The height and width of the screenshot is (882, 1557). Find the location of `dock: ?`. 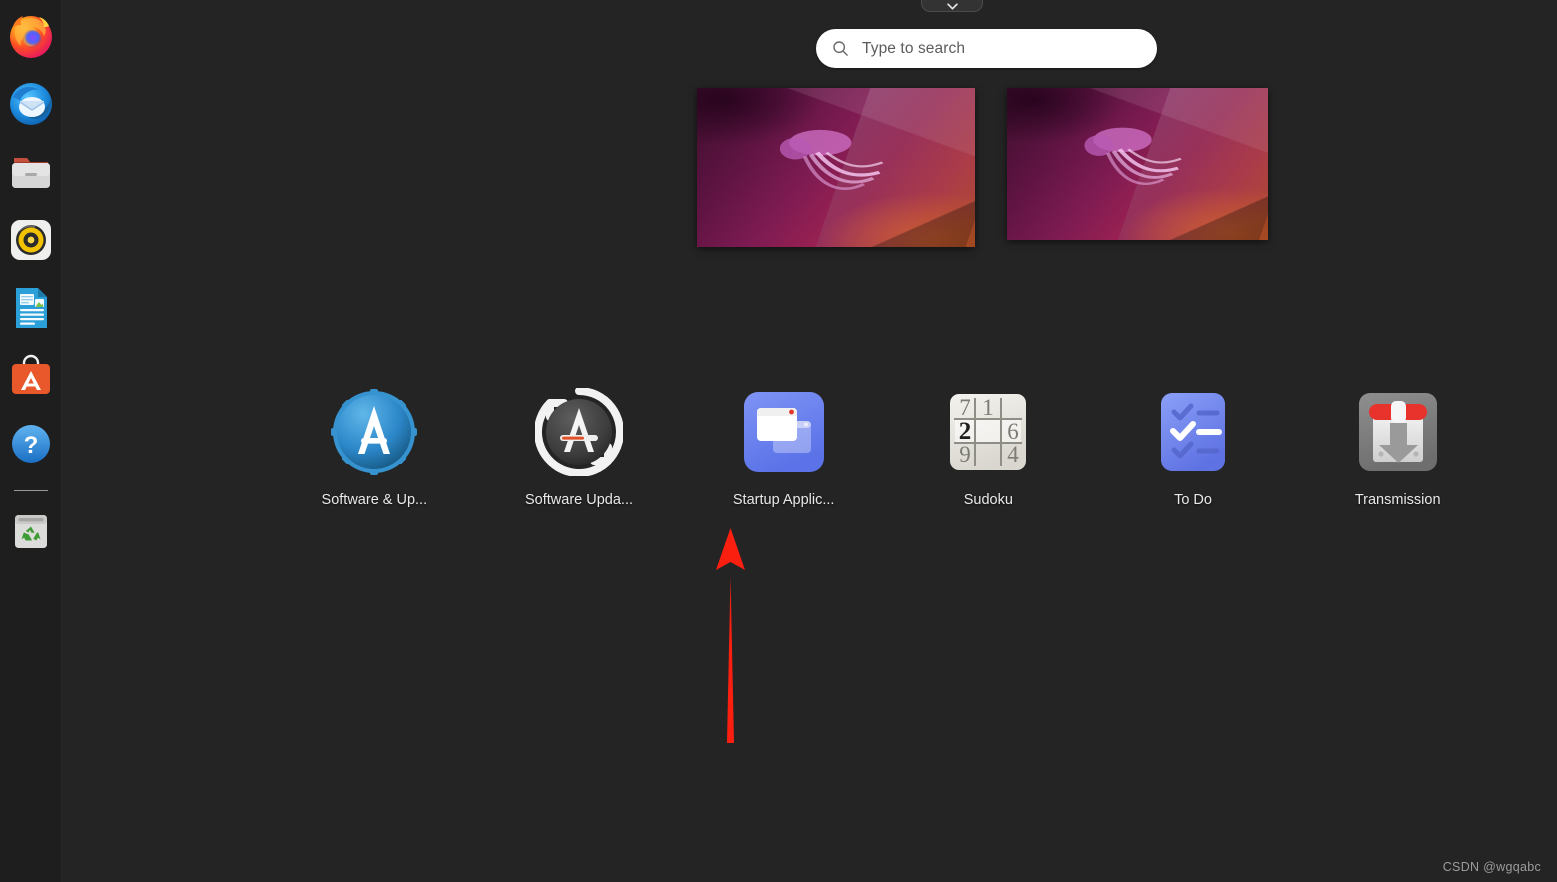

dock: ? is located at coordinates (31, 441).